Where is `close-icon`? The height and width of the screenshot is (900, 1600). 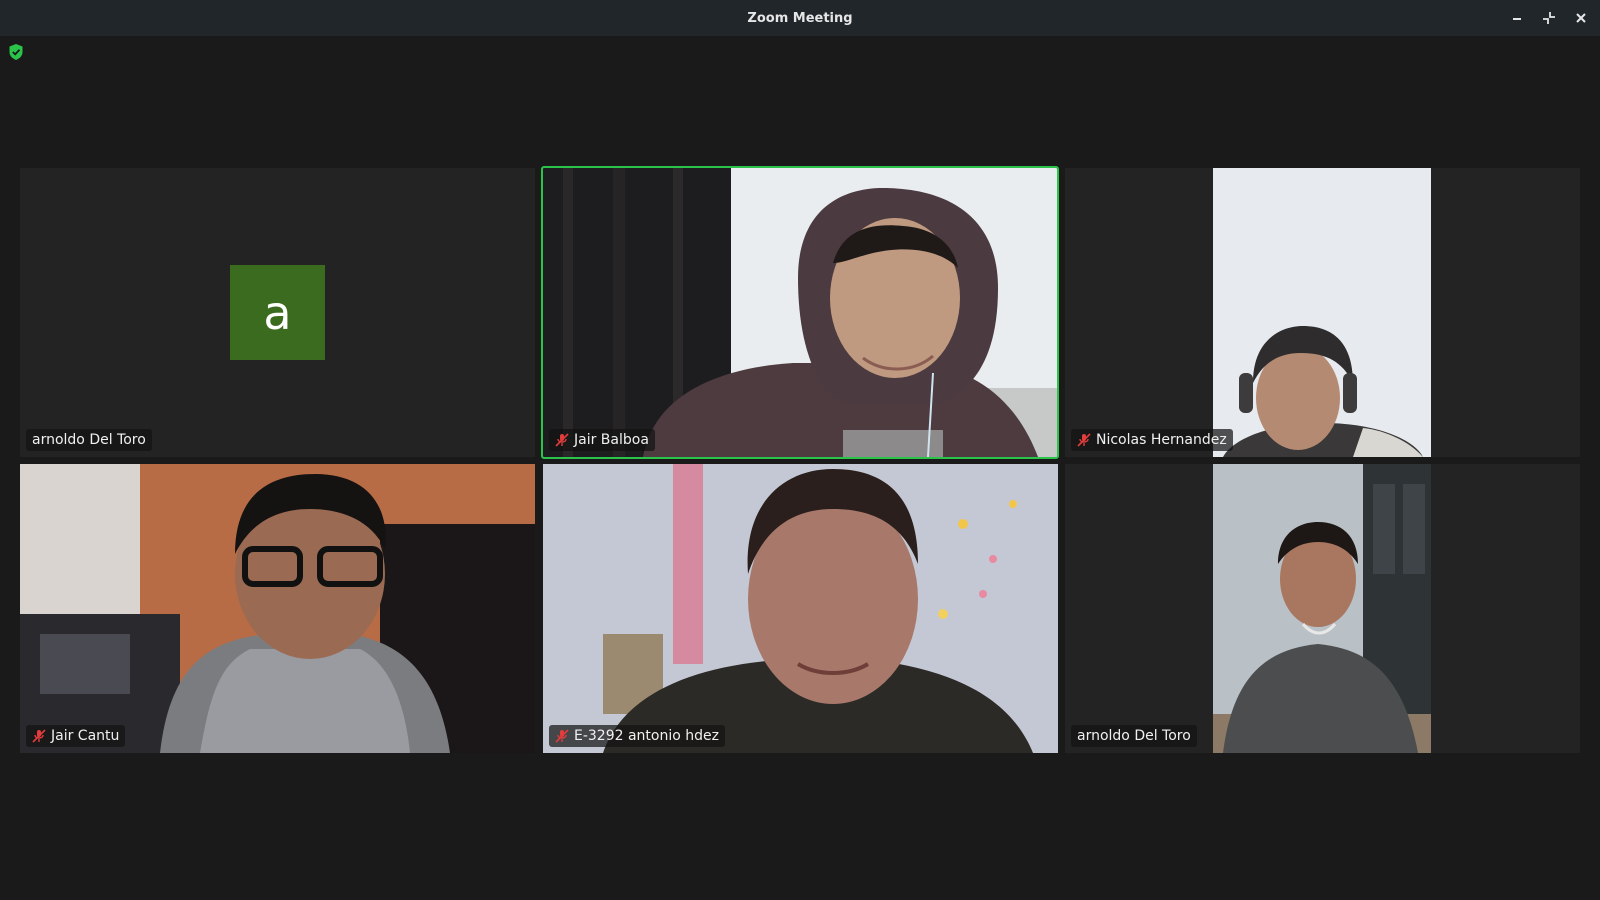 close-icon is located at coordinates (1581, 18).